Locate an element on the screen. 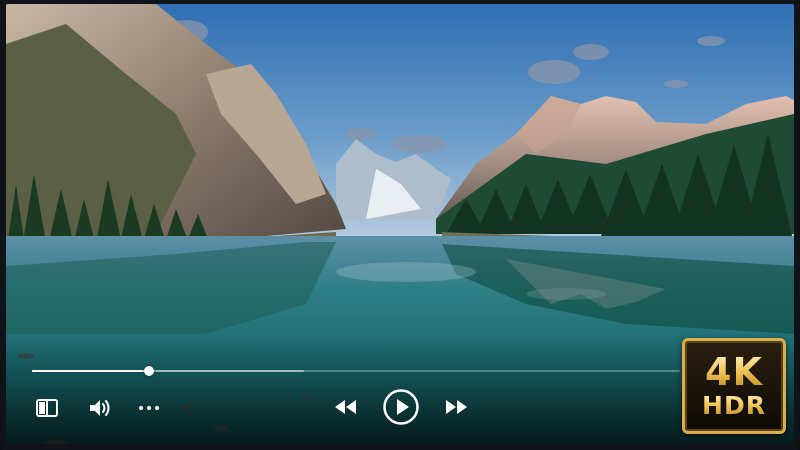 The image size is (800, 450). play-icon is located at coordinates (401, 407).